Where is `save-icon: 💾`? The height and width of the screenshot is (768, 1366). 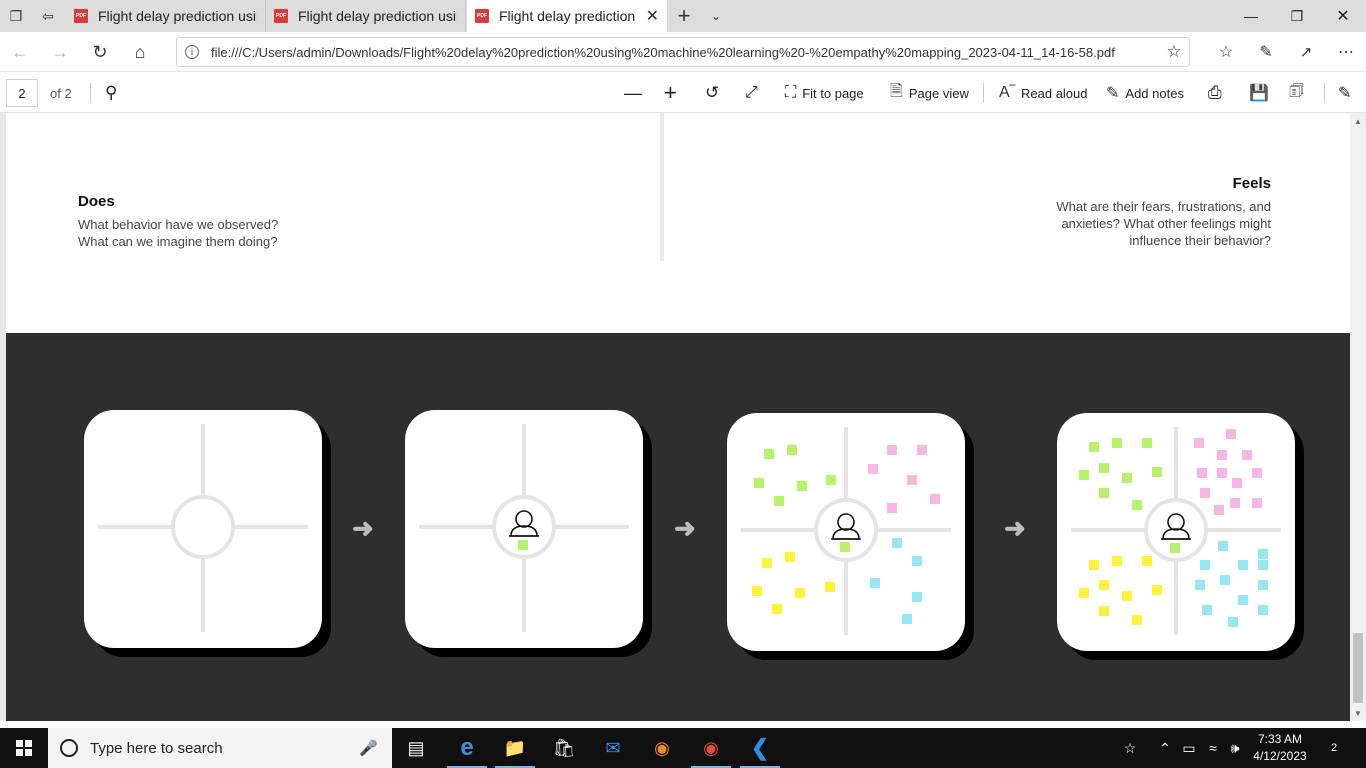
save-icon: 💾 is located at coordinates (1259, 93).